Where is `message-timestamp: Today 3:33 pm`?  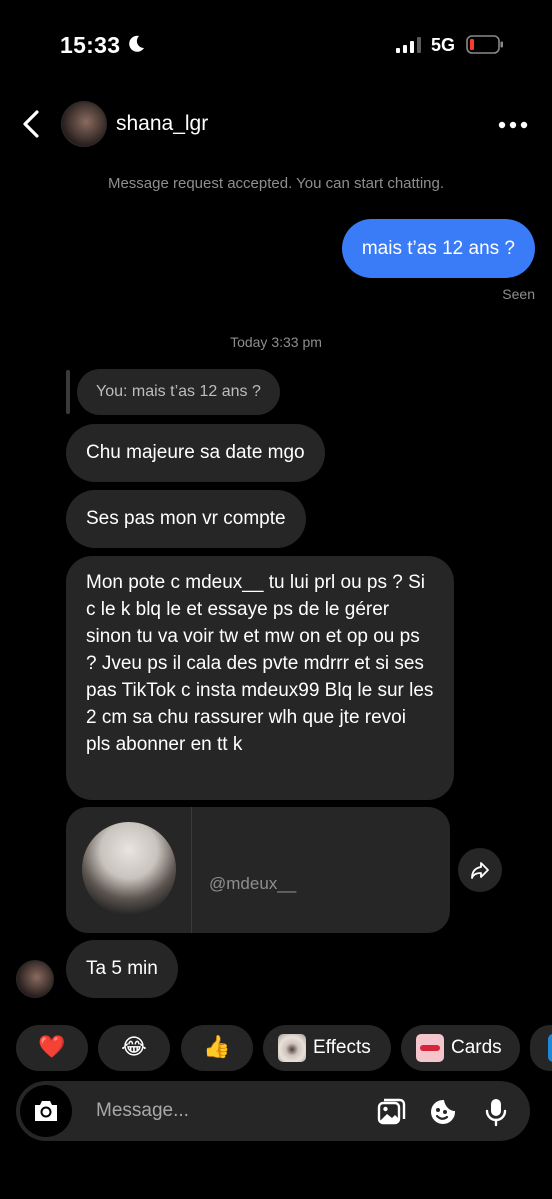 message-timestamp: Today 3:33 pm is located at coordinates (276, 342).